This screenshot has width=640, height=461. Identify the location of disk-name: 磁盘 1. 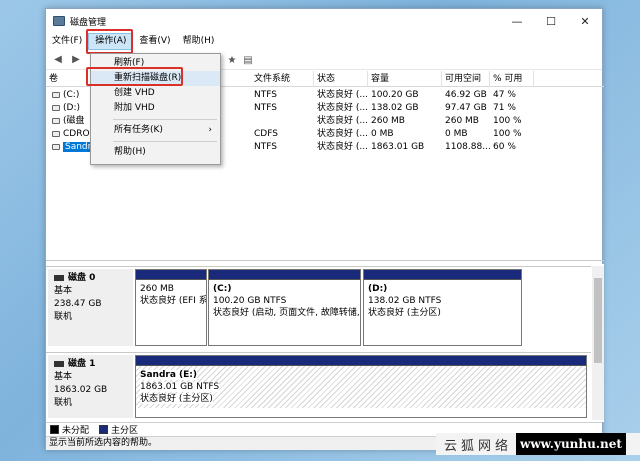
(82, 364).